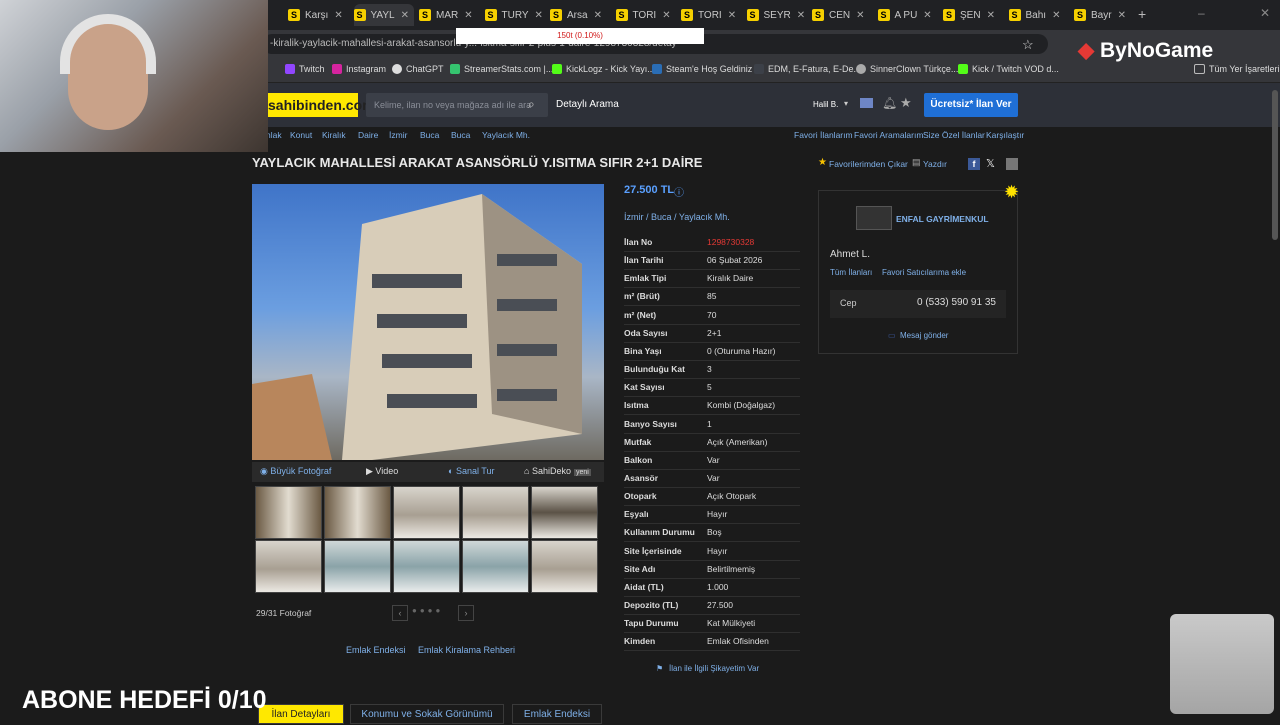 The width and height of the screenshot is (1280, 725). I want to click on print-link: Yazdır, so click(935, 164).